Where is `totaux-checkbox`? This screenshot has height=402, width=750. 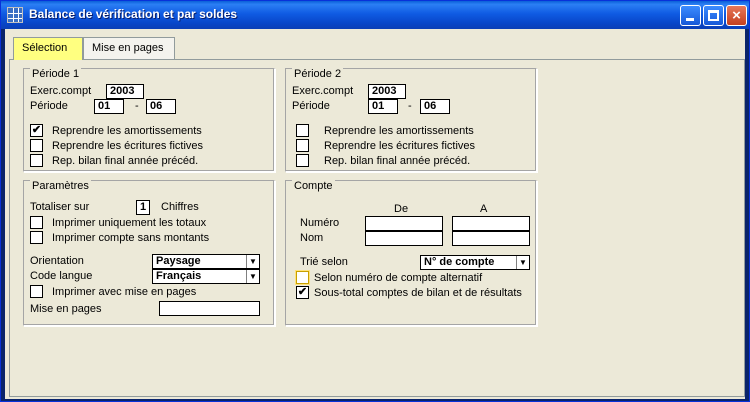 totaux-checkbox is located at coordinates (36, 222).